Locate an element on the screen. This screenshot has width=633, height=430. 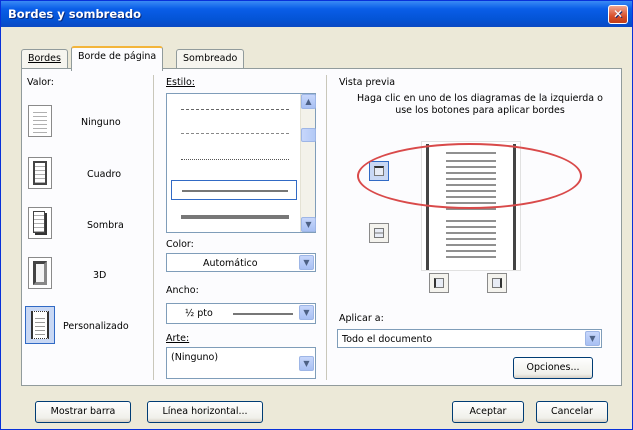
setting-option-label: Ninguno is located at coordinates (101, 122).